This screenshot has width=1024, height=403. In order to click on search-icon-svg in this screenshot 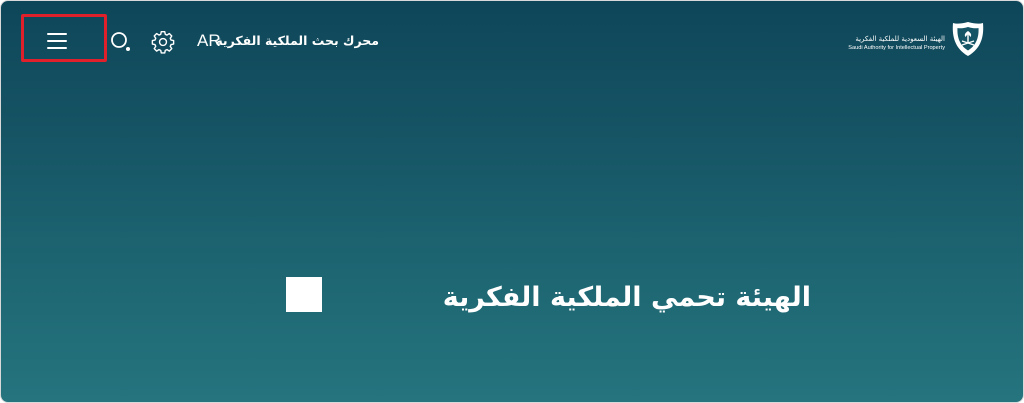, I will do `click(120, 41)`.